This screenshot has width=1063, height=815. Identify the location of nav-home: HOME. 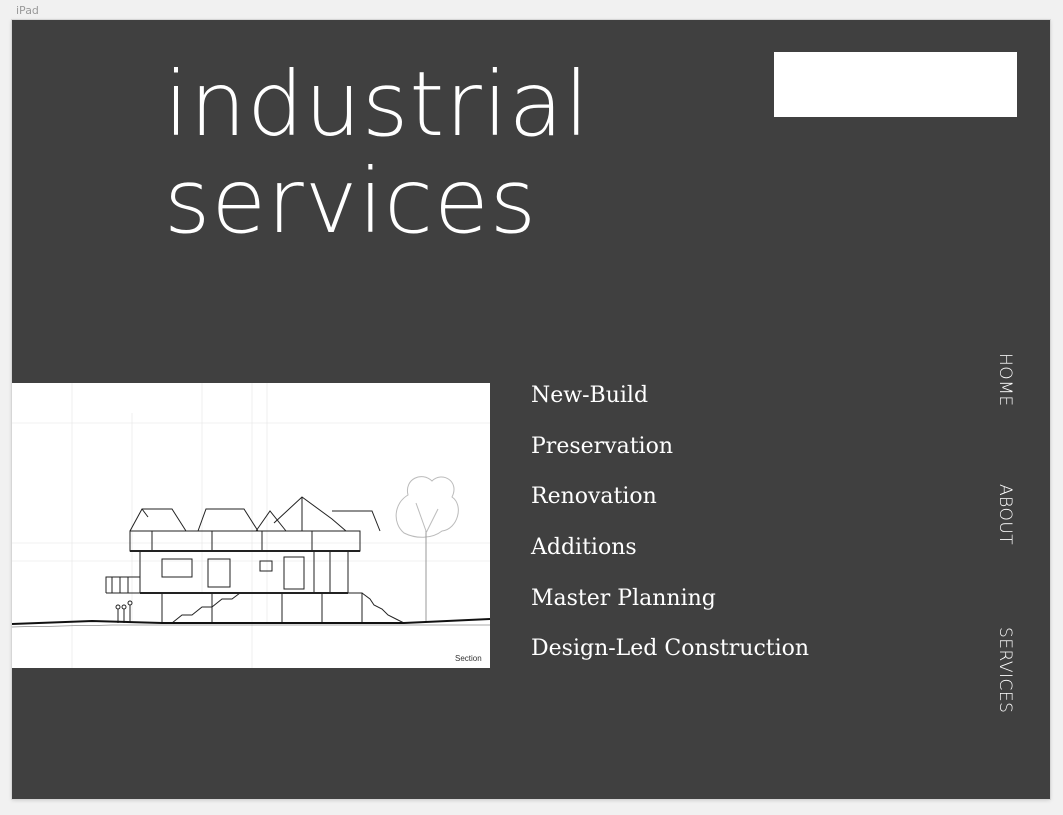
(1005, 380).